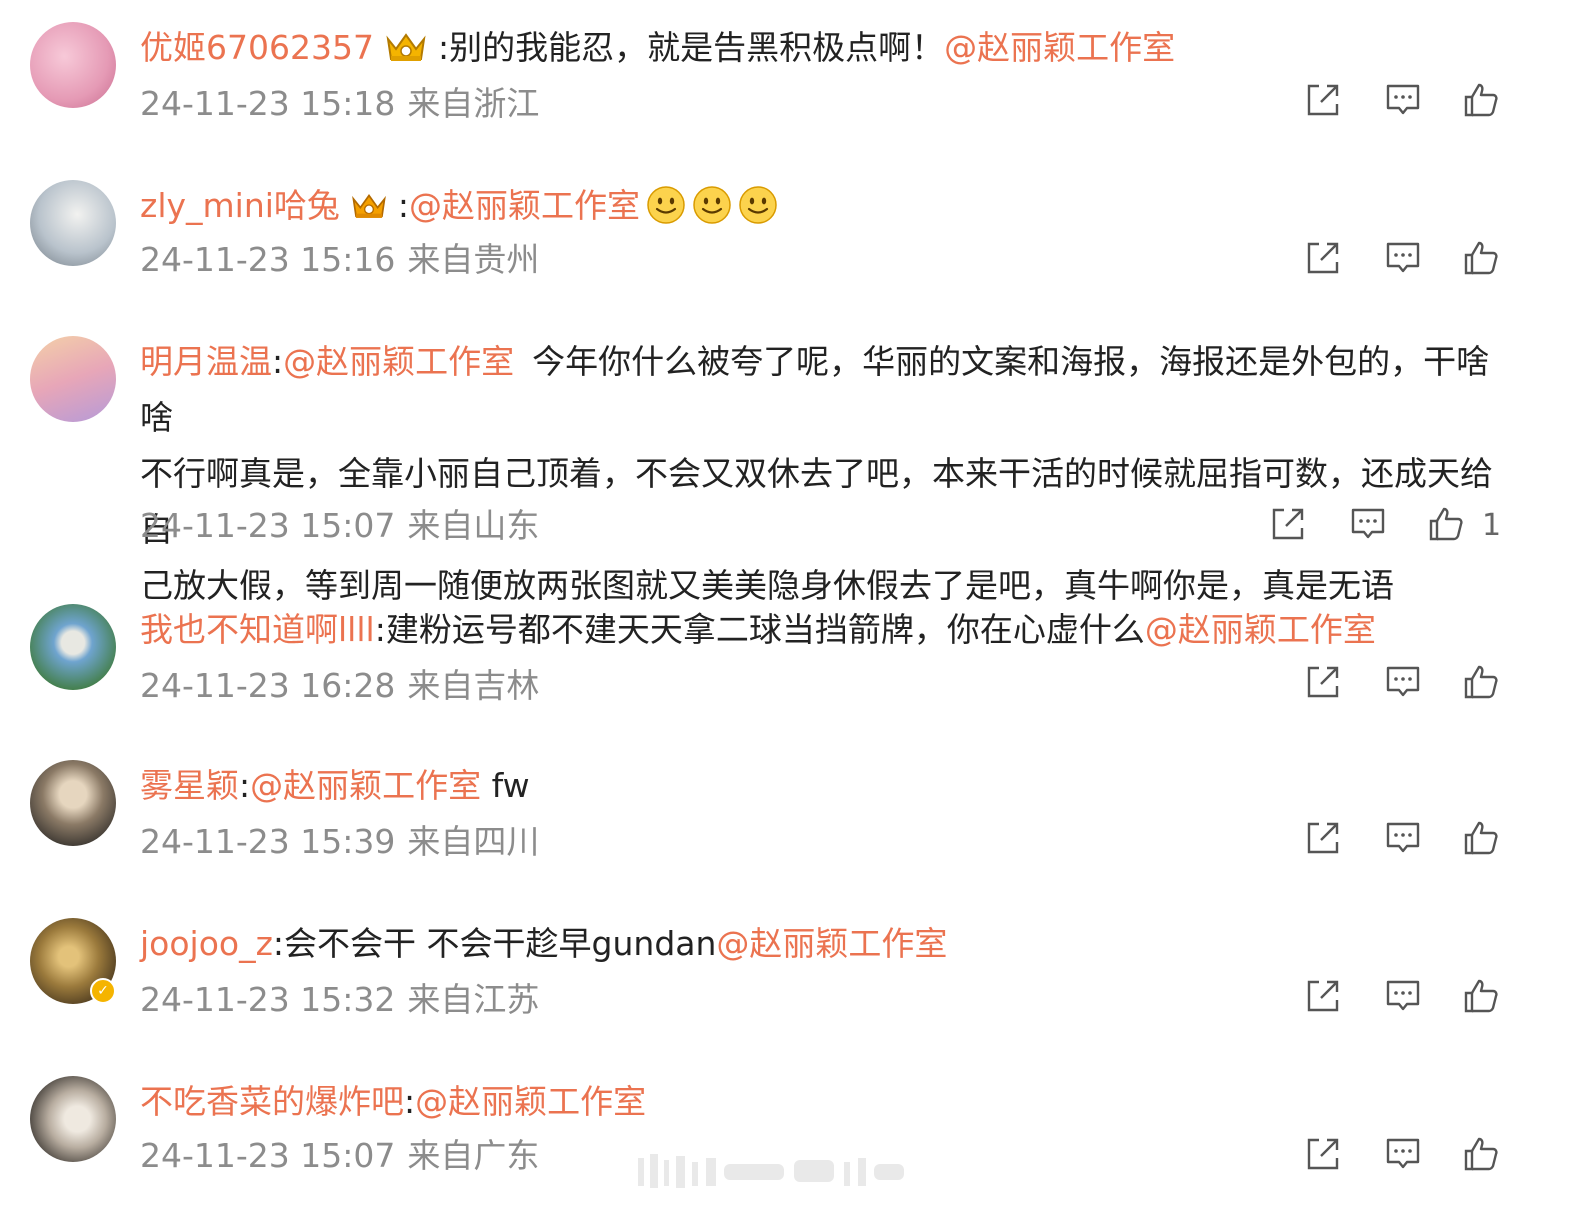 Image resolution: width=1570 pixels, height=1208 pixels. Describe the element at coordinates (206, 943) in the screenshot. I see `username-link: joojoo_z` at that location.